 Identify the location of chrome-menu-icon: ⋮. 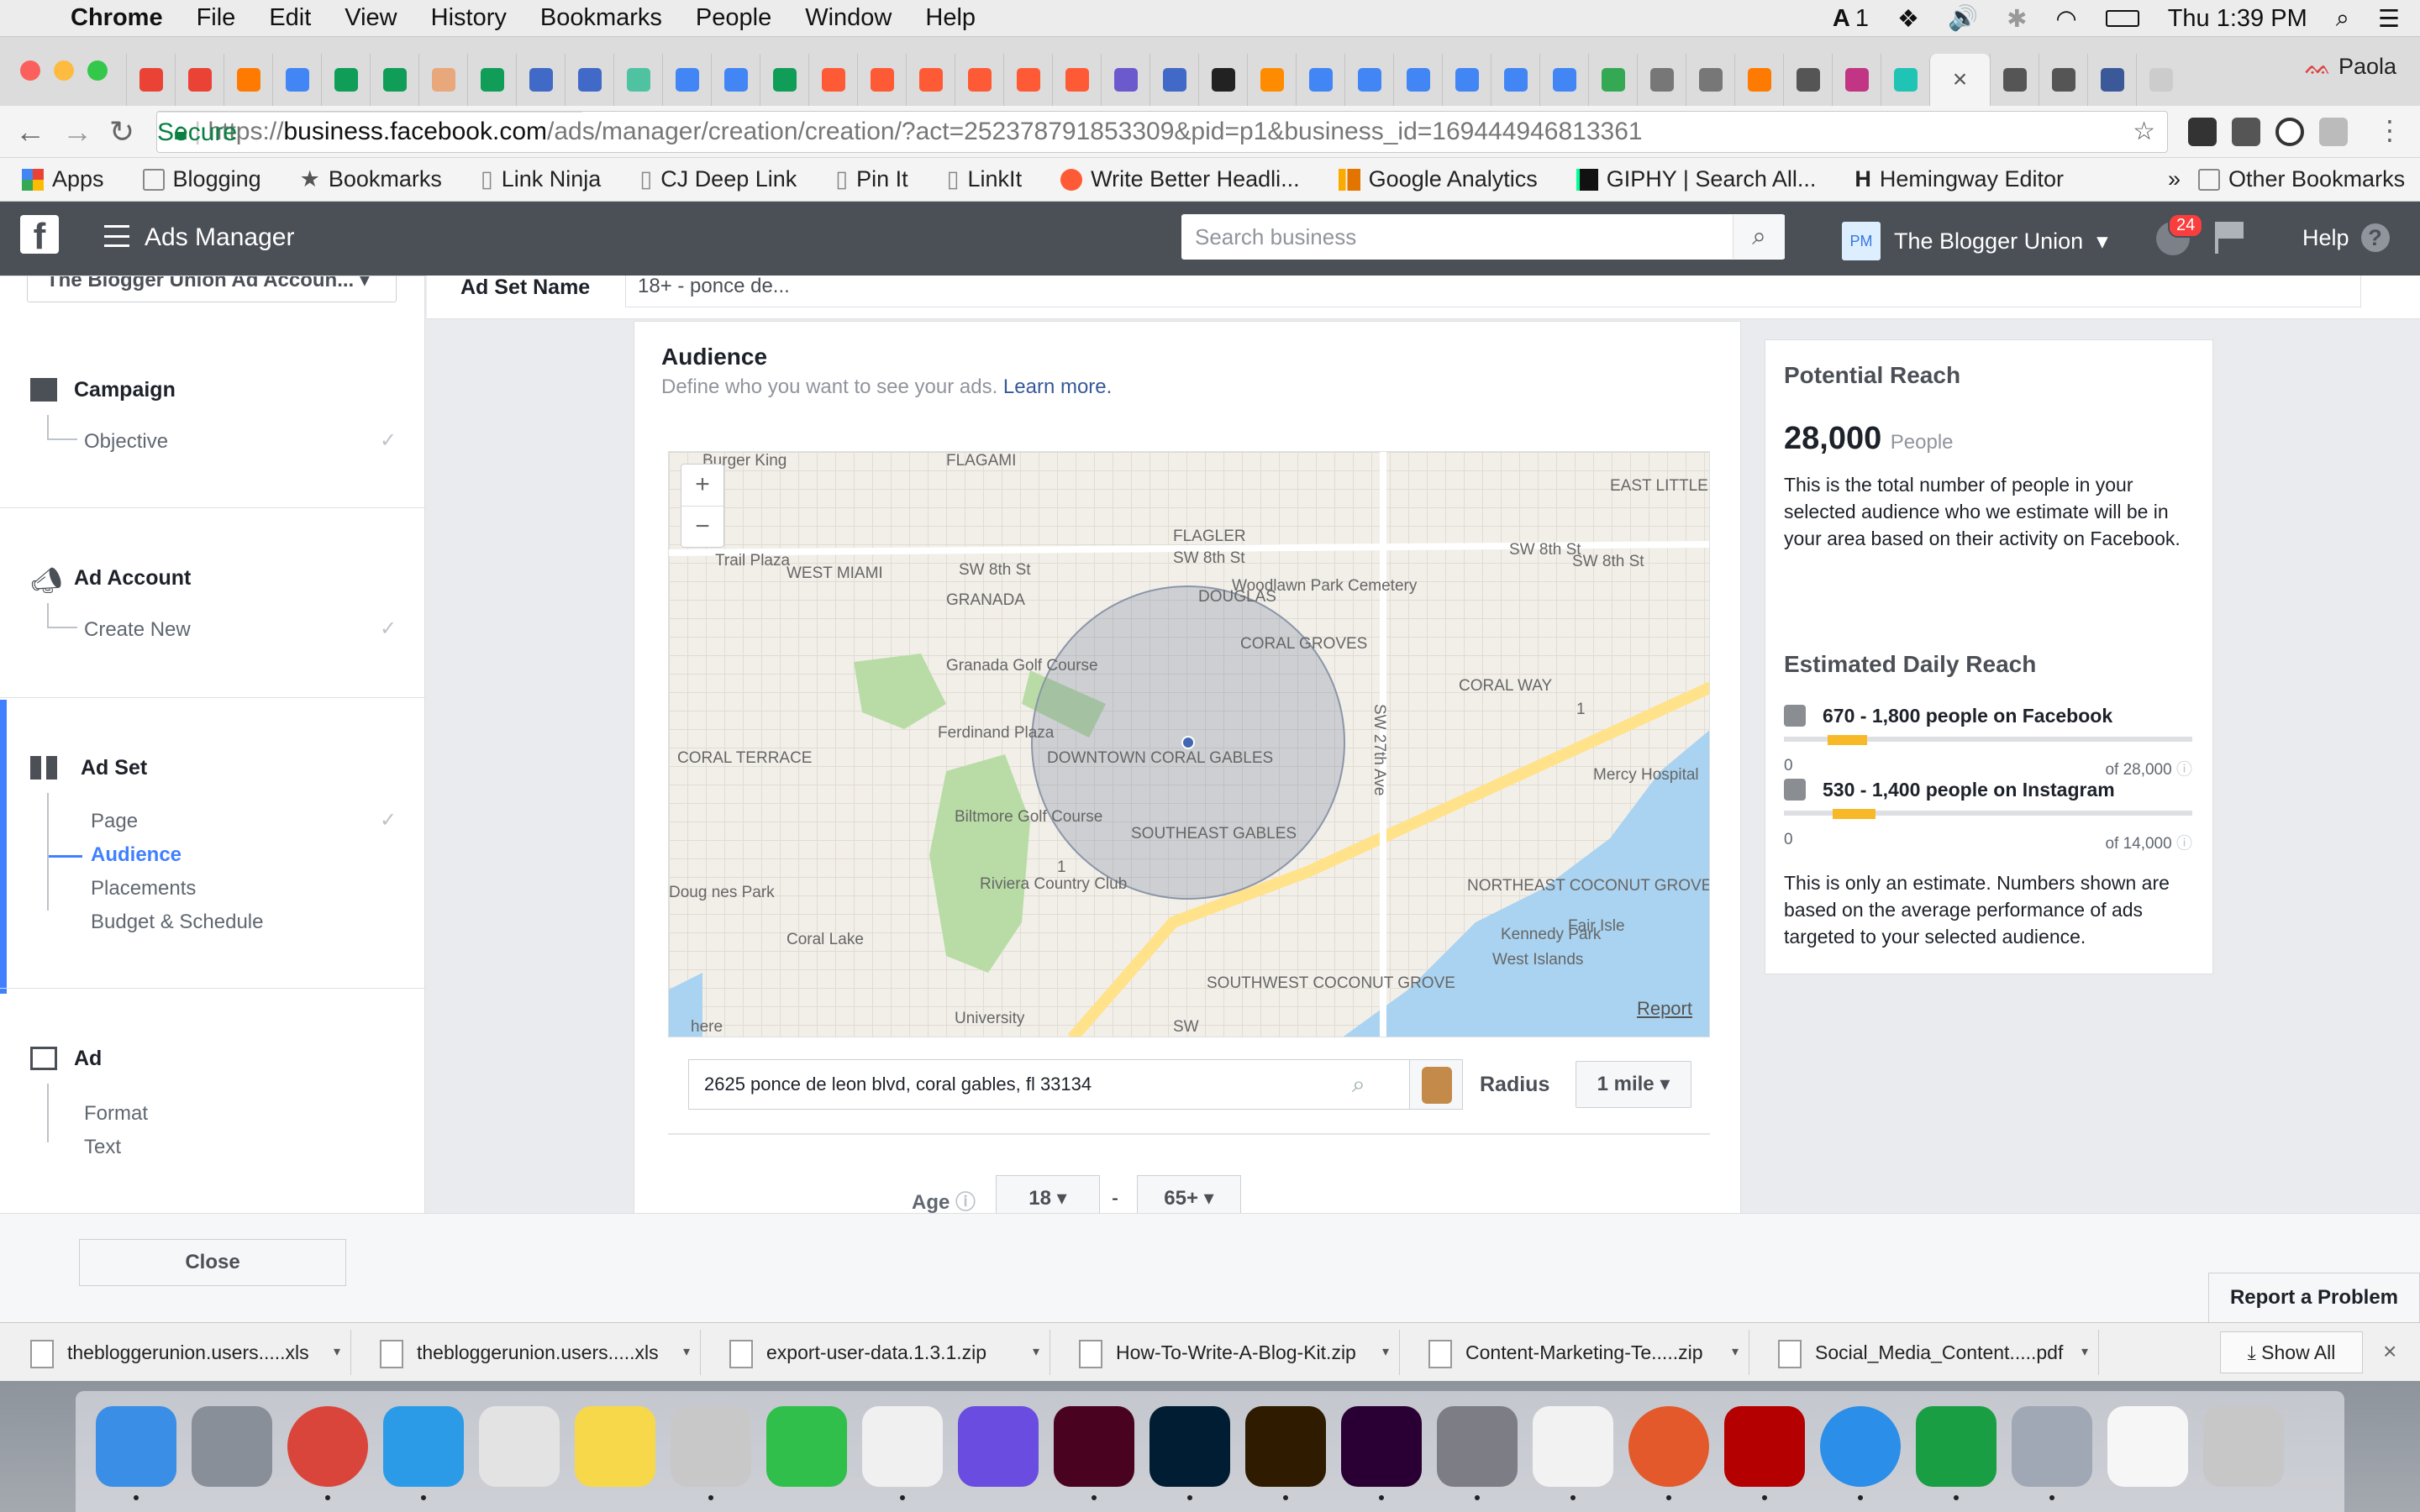
(2390, 130).